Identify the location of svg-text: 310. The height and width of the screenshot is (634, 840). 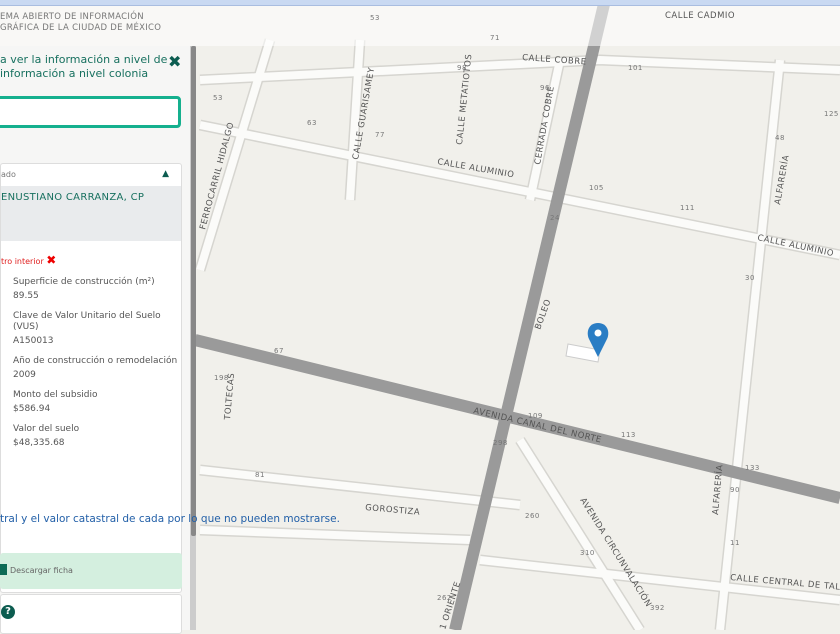
(587, 553).